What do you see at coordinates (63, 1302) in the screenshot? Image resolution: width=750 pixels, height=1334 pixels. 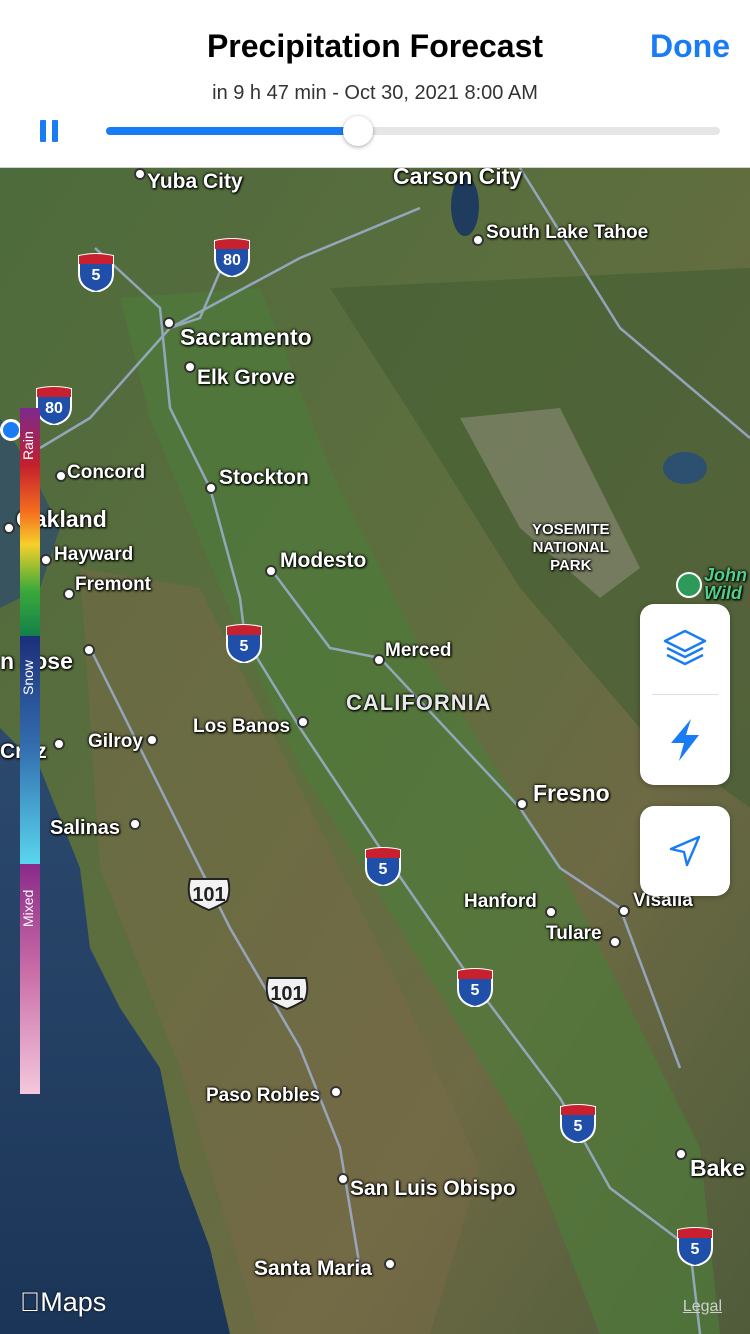 I see `maps-attribution: Maps` at bounding box center [63, 1302].